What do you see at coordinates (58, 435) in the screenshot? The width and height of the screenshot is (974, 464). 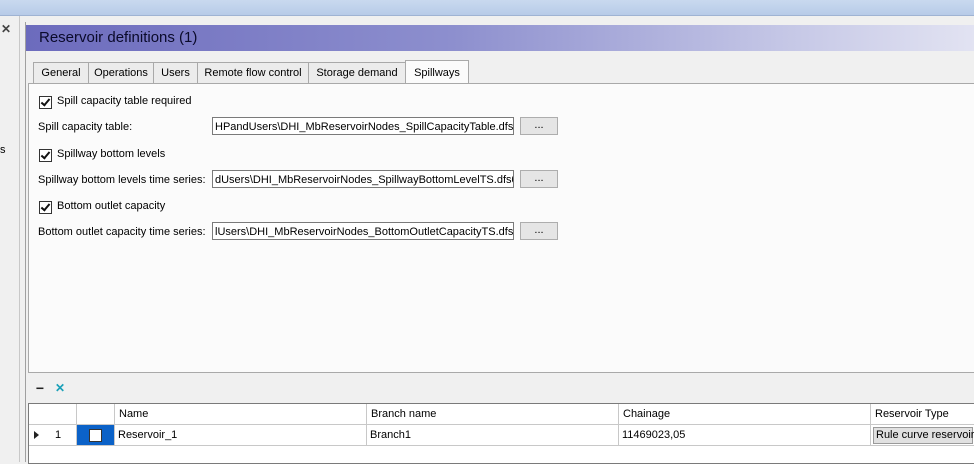 I see `row-index: 1` at bounding box center [58, 435].